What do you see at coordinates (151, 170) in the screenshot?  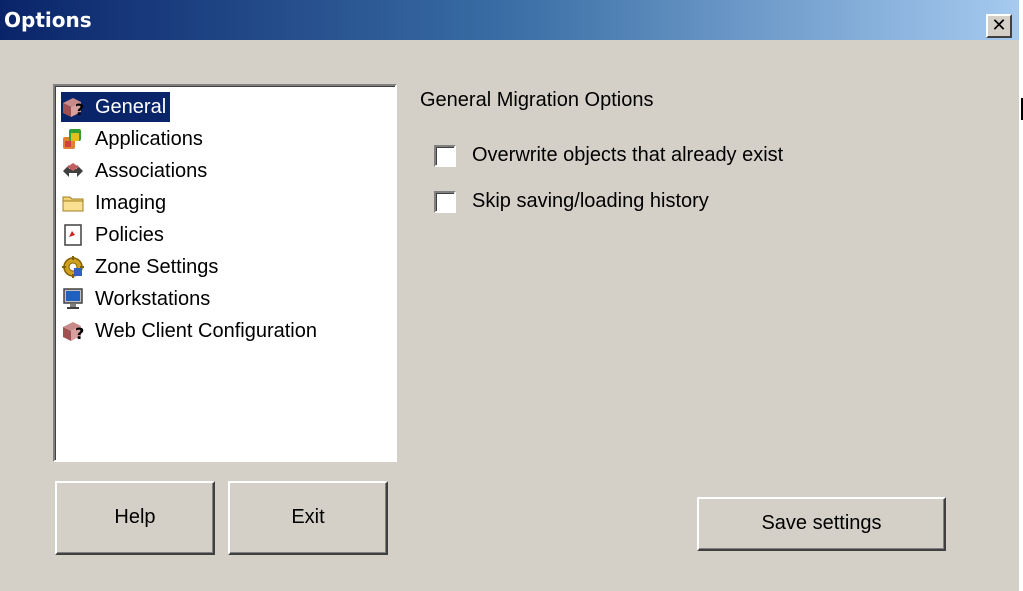 I see `list-item-label: Associations` at bounding box center [151, 170].